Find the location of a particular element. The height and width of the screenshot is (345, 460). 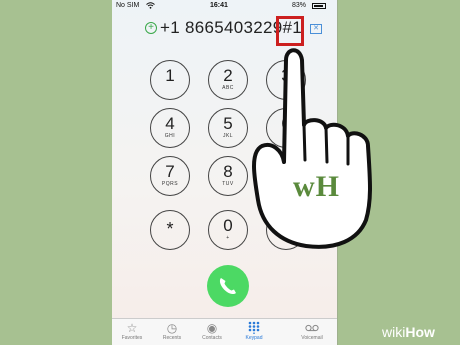

wikihow-watermark: wikiHow is located at coordinates (408, 332).